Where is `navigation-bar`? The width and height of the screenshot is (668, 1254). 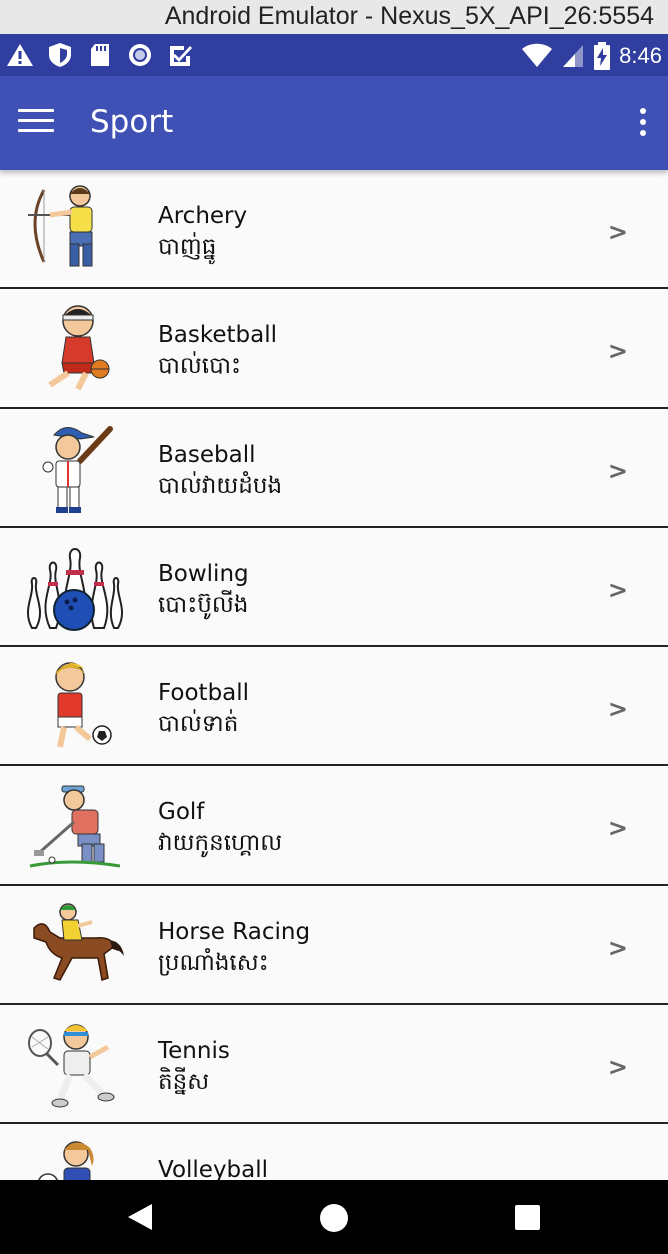 navigation-bar is located at coordinates (334, 1217).